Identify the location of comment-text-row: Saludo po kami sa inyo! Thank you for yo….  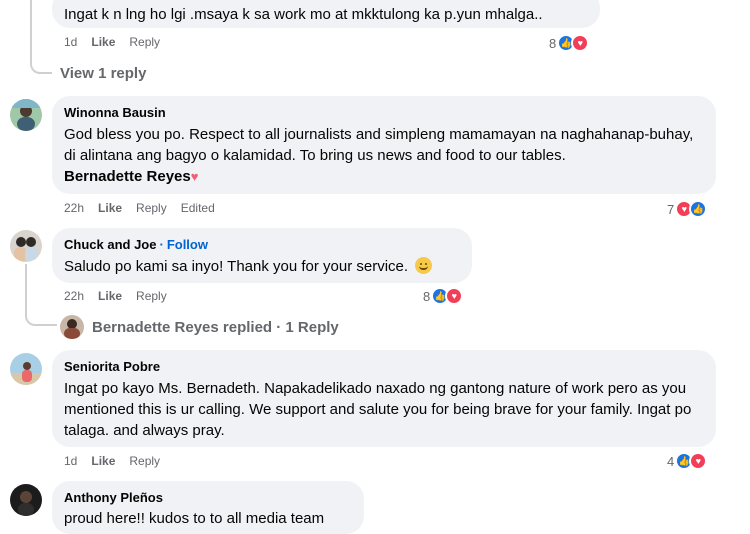
(262, 266).